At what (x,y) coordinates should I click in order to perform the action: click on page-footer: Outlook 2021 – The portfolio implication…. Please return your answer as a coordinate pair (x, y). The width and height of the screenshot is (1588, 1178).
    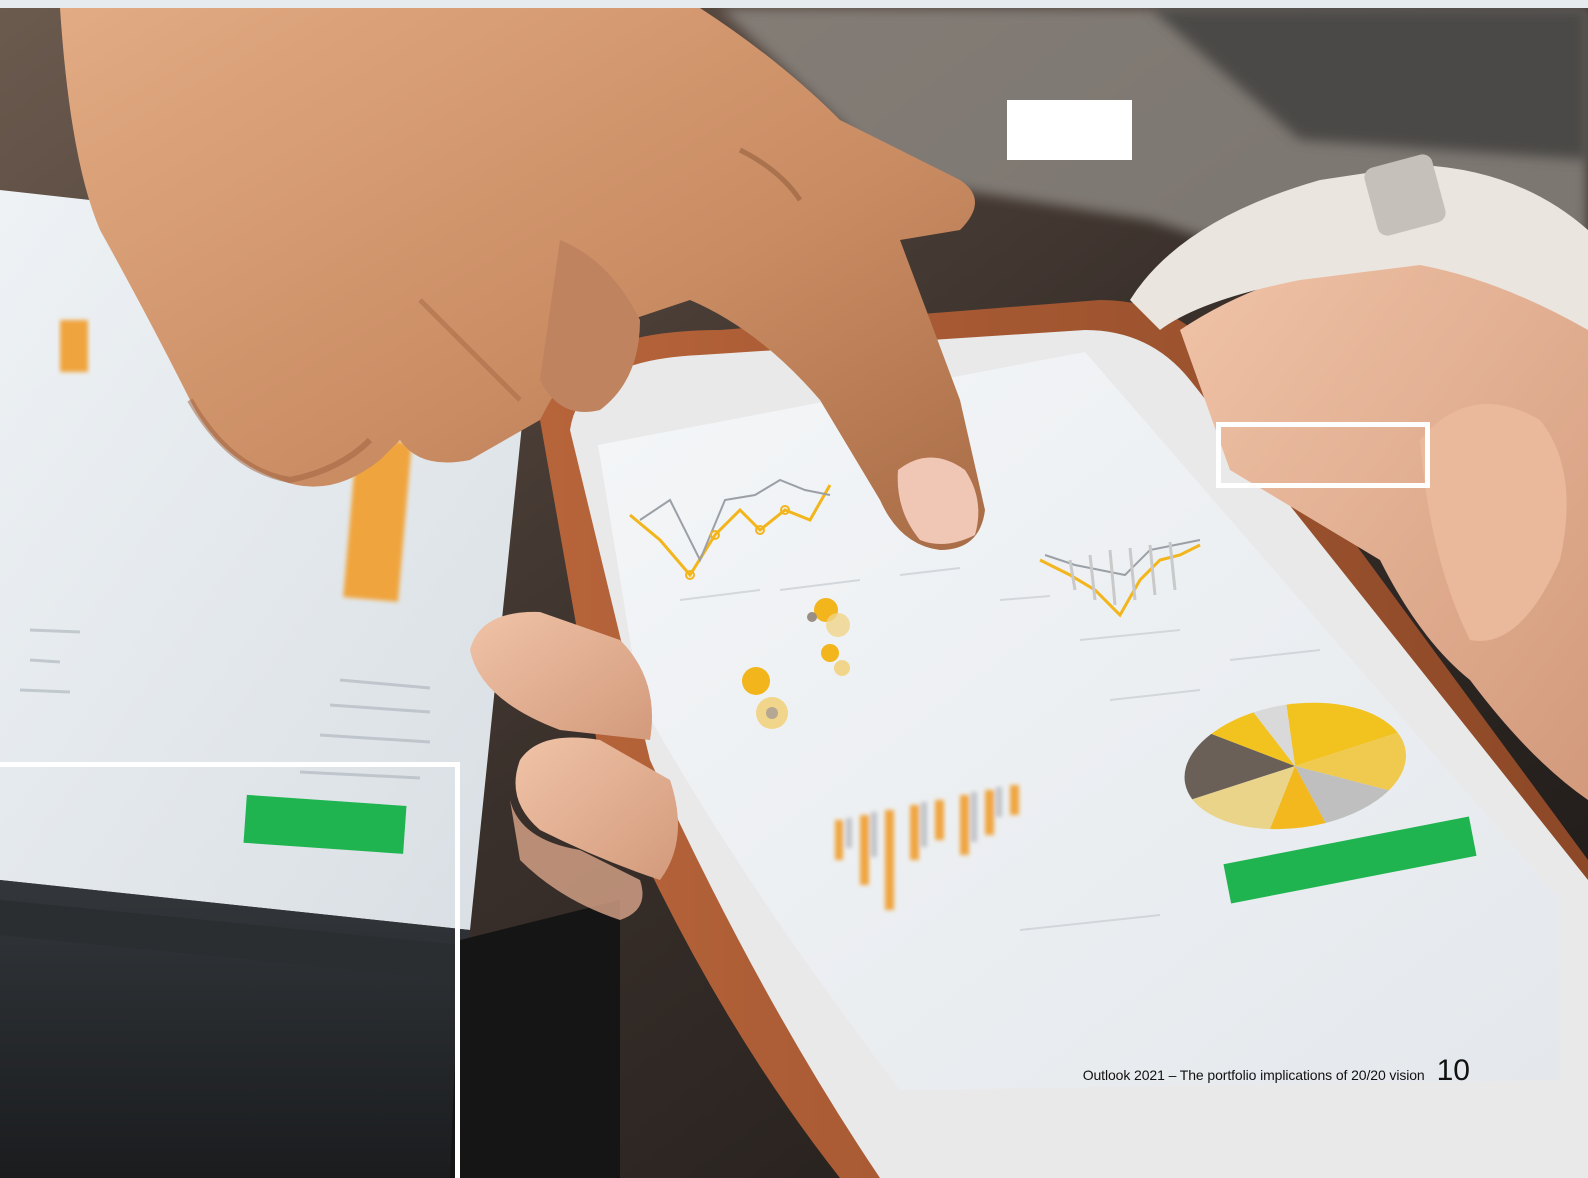
    Looking at the image, I should click on (1235, 1073).